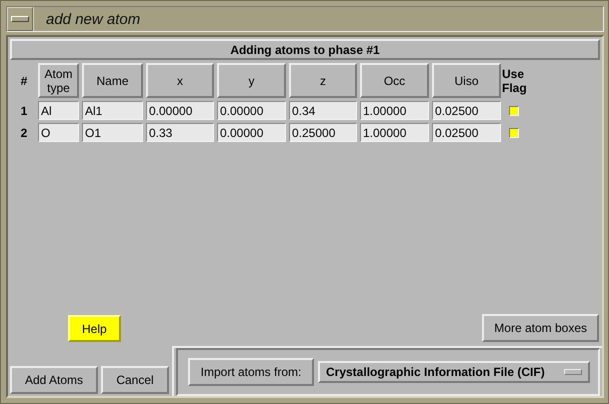 The image size is (609, 404). What do you see at coordinates (323, 132) in the screenshot?
I see `input-field: 0.25000` at bounding box center [323, 132].